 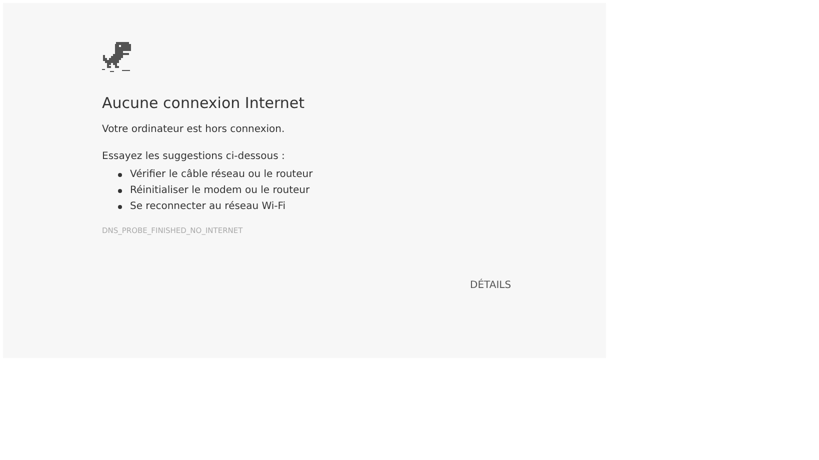 I want to click on suggestion-text: Vérifier le câble réseau ou le routeur, so click(x=221, y=175).